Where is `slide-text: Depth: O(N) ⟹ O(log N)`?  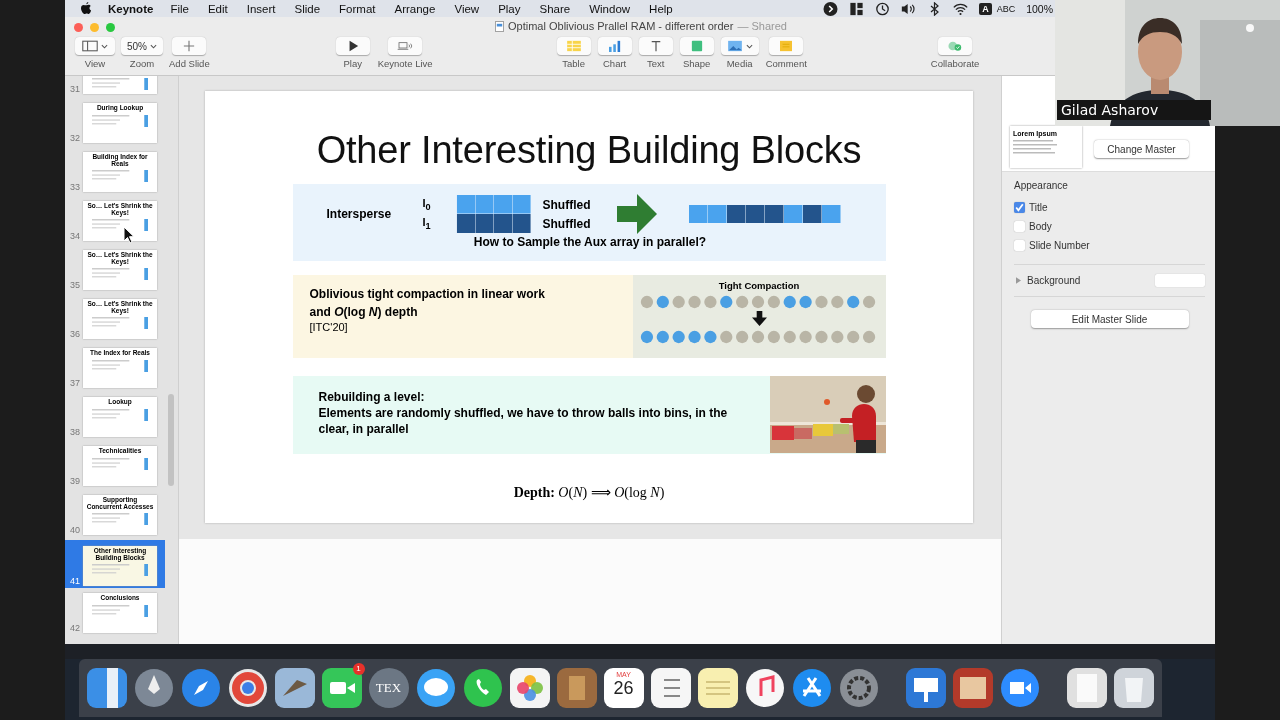
slide-text: Depth: O(N) ⟹ O(log N) is located at coordinates (589, 492).